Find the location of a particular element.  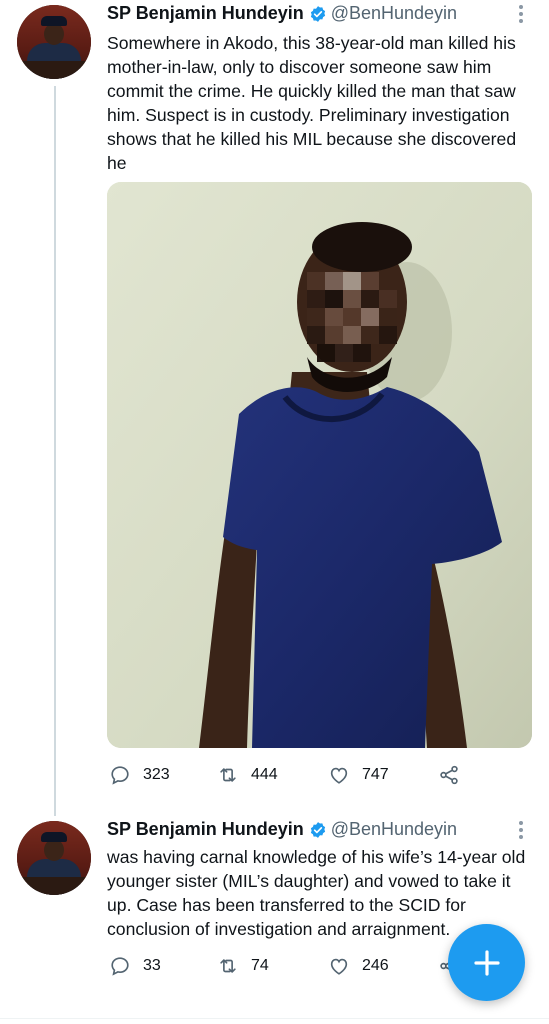

retweet-count: 74 is located at coordinates (260, 965).